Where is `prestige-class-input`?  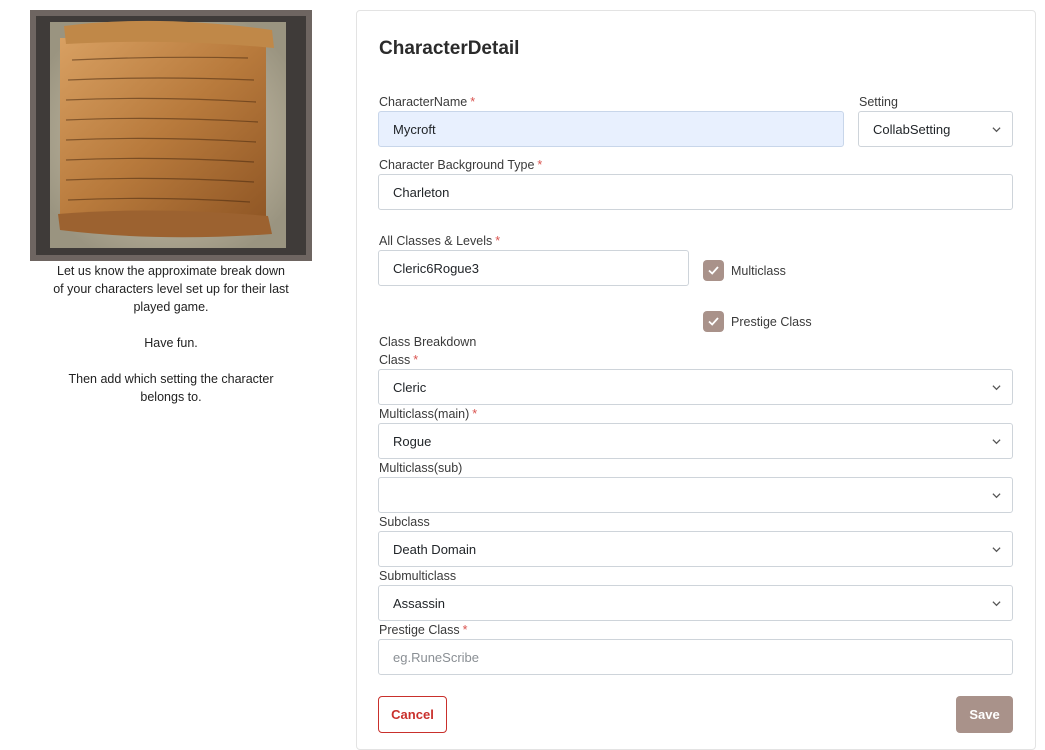 prestige-class-input is located at coordinates (695, 657).